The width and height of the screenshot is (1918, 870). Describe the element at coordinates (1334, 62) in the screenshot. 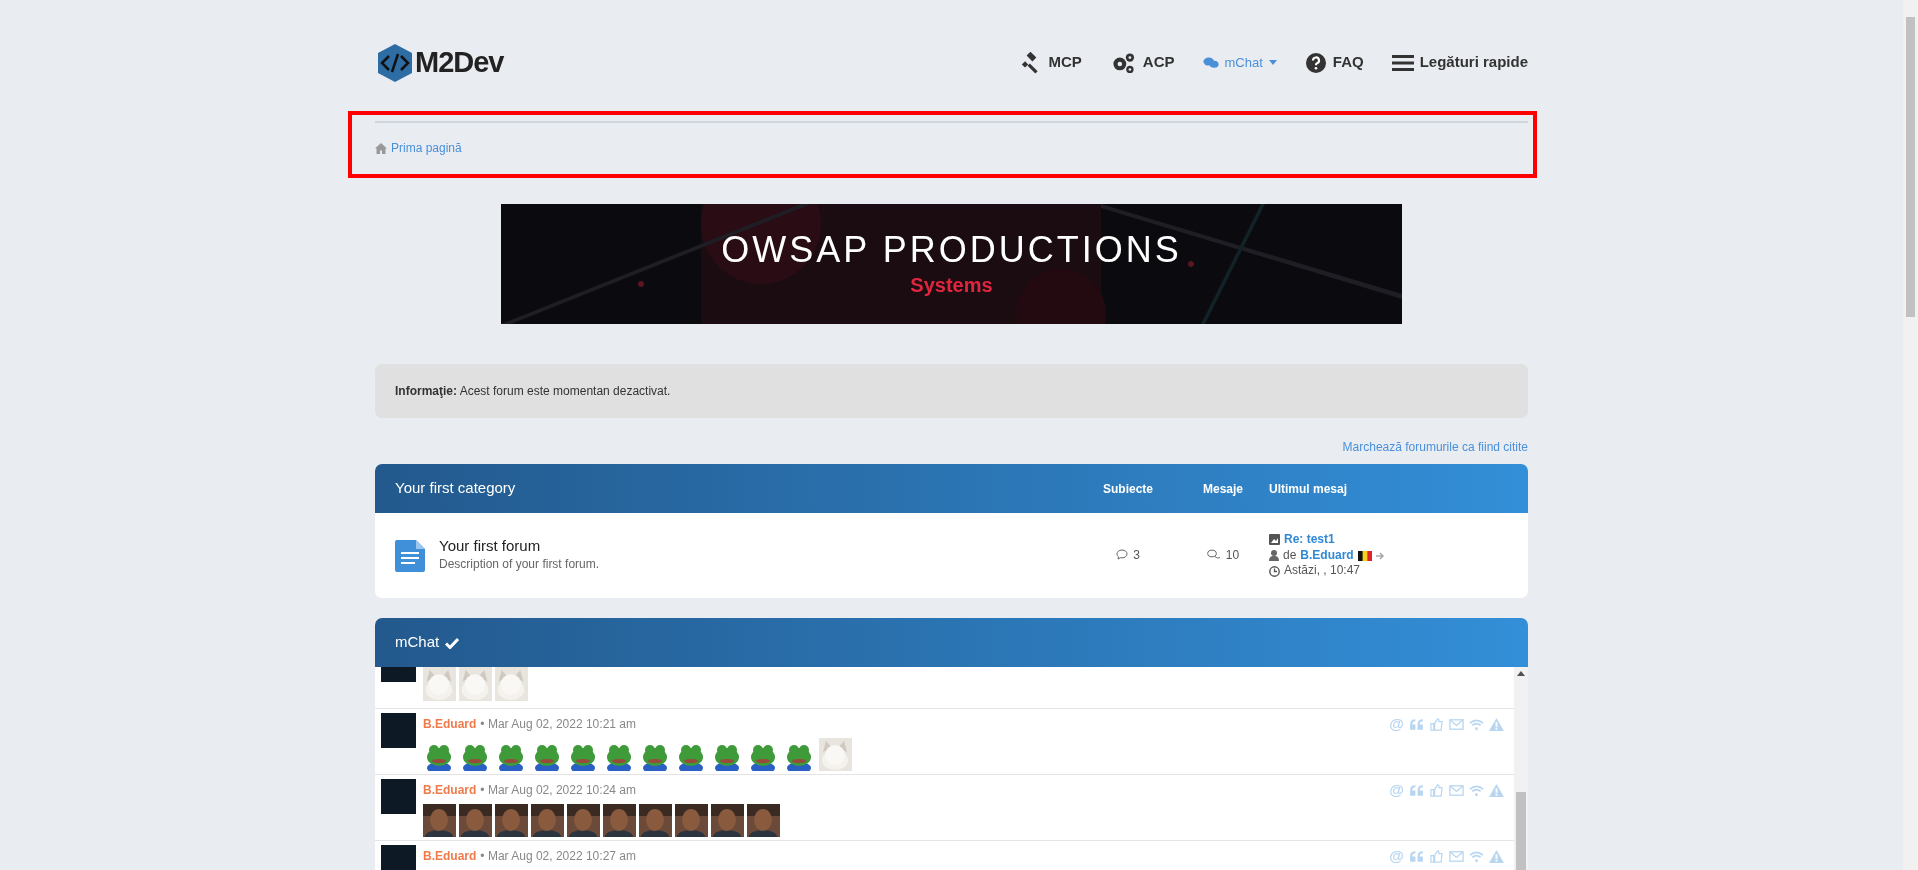

I see `nav-link: FAQ` at that location.